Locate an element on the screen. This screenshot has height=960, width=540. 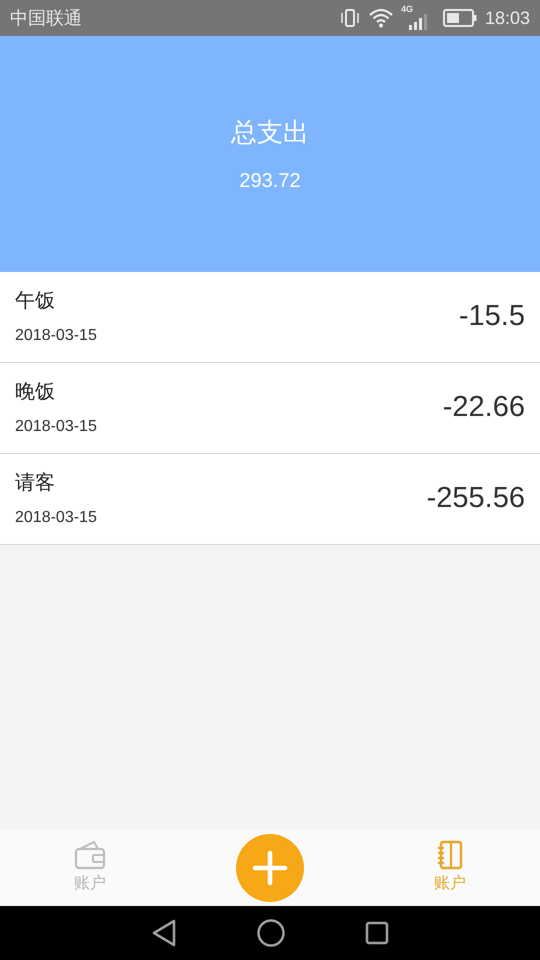
record-name: 晚饭 is located at coordinates (35, 392).